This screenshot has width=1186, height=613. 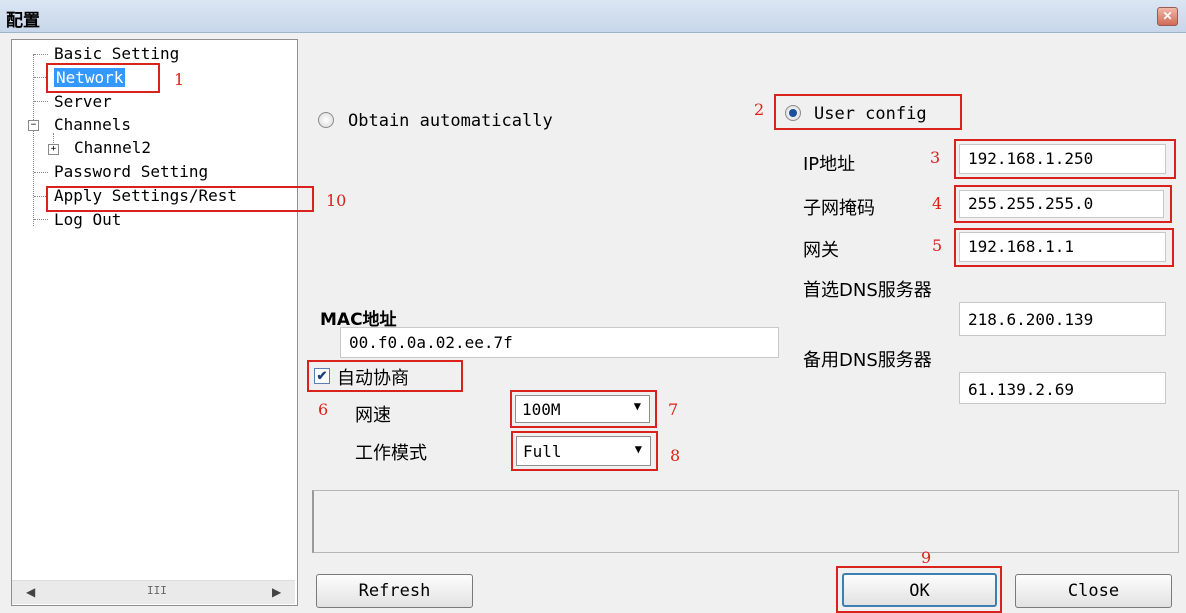 What do you see at coordinates (1062, 159) in the screenshot?
I see `ip-address-field: 192.168.1.250` at bounding box center [1062, 159].